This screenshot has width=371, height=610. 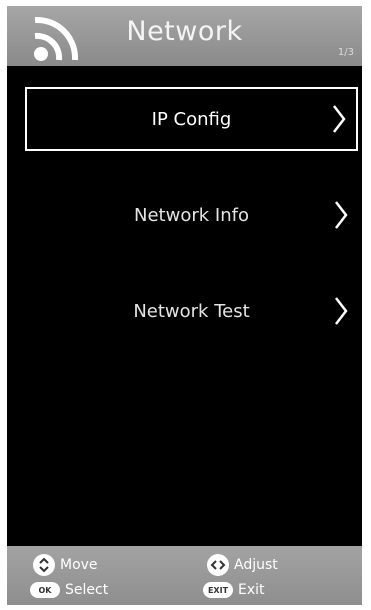 What do you see at coordinates (184, 31) in the screenshot?
I see `page-title: Network` at bounding box center [184, 31].